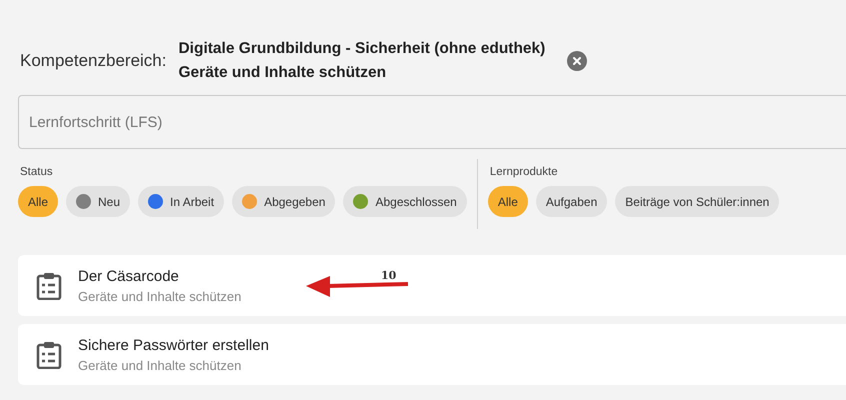 The width and height of the screenshot is (846, 400). I want to click on task-title: Der Cäsarcode, so click(129, 276).